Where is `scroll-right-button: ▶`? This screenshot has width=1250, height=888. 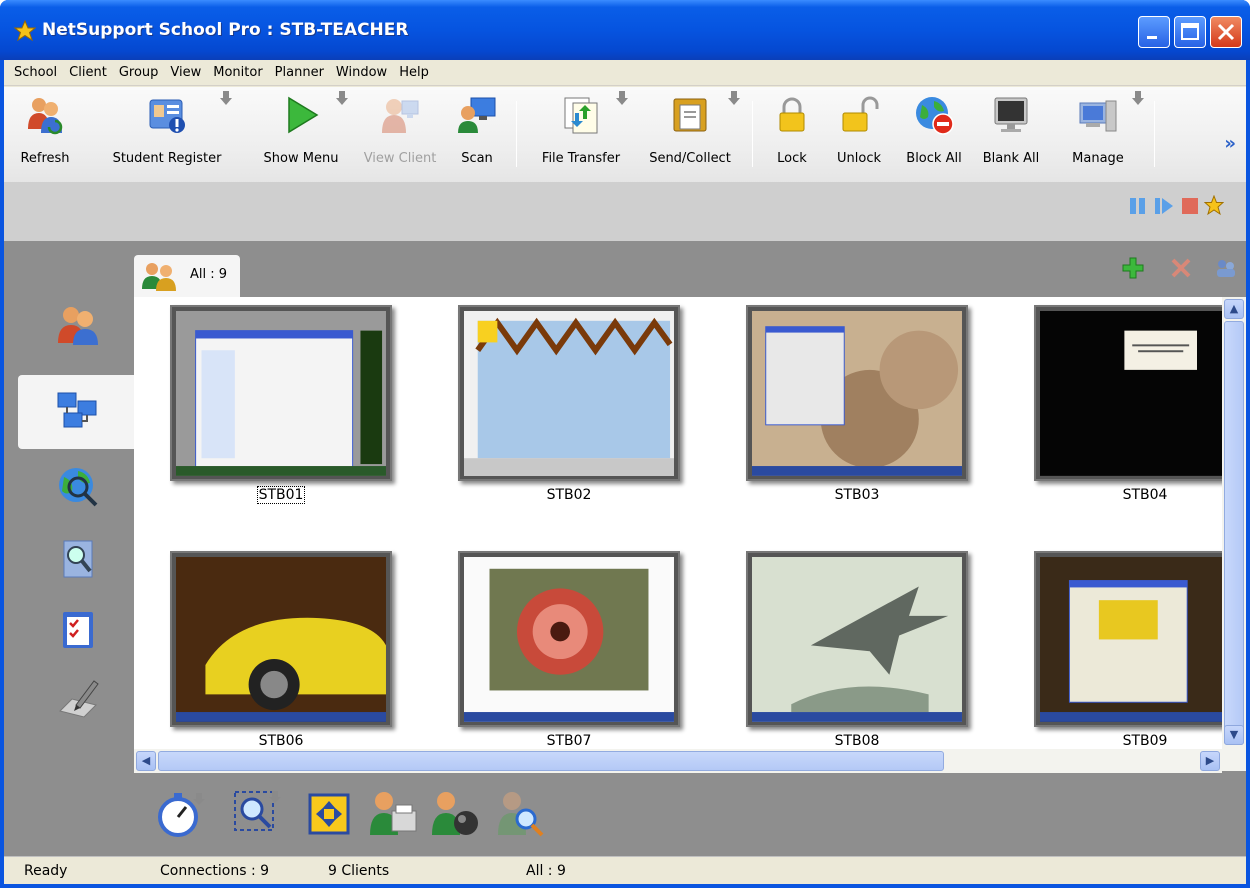 scroll-right-button: ▶ is located at coordinates (1210, 761).